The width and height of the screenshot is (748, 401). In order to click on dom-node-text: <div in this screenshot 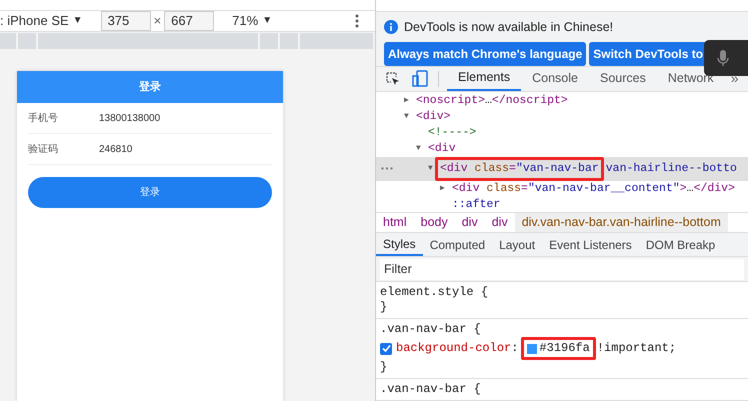, I will do `click(442, 148)`.